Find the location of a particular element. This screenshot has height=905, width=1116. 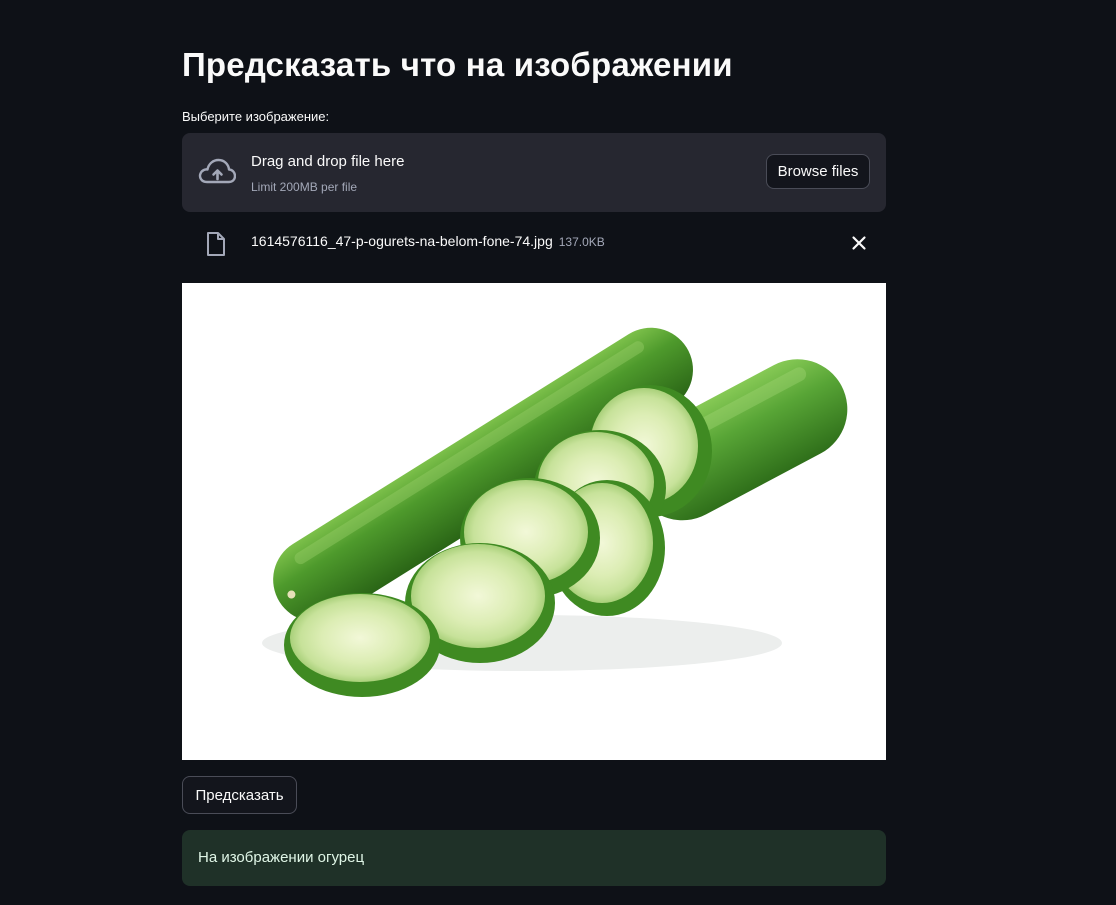

dropzone-title: Drag and drop file here is located at coordinates (328, 161).